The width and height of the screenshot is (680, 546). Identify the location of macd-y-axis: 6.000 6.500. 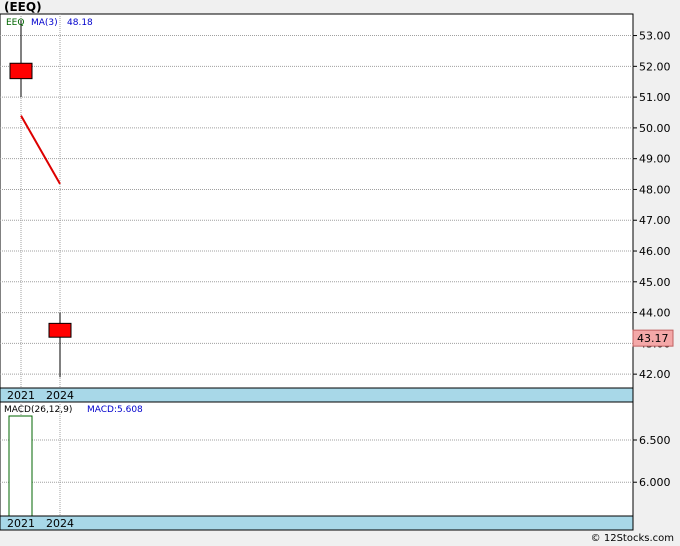
(652, 461).